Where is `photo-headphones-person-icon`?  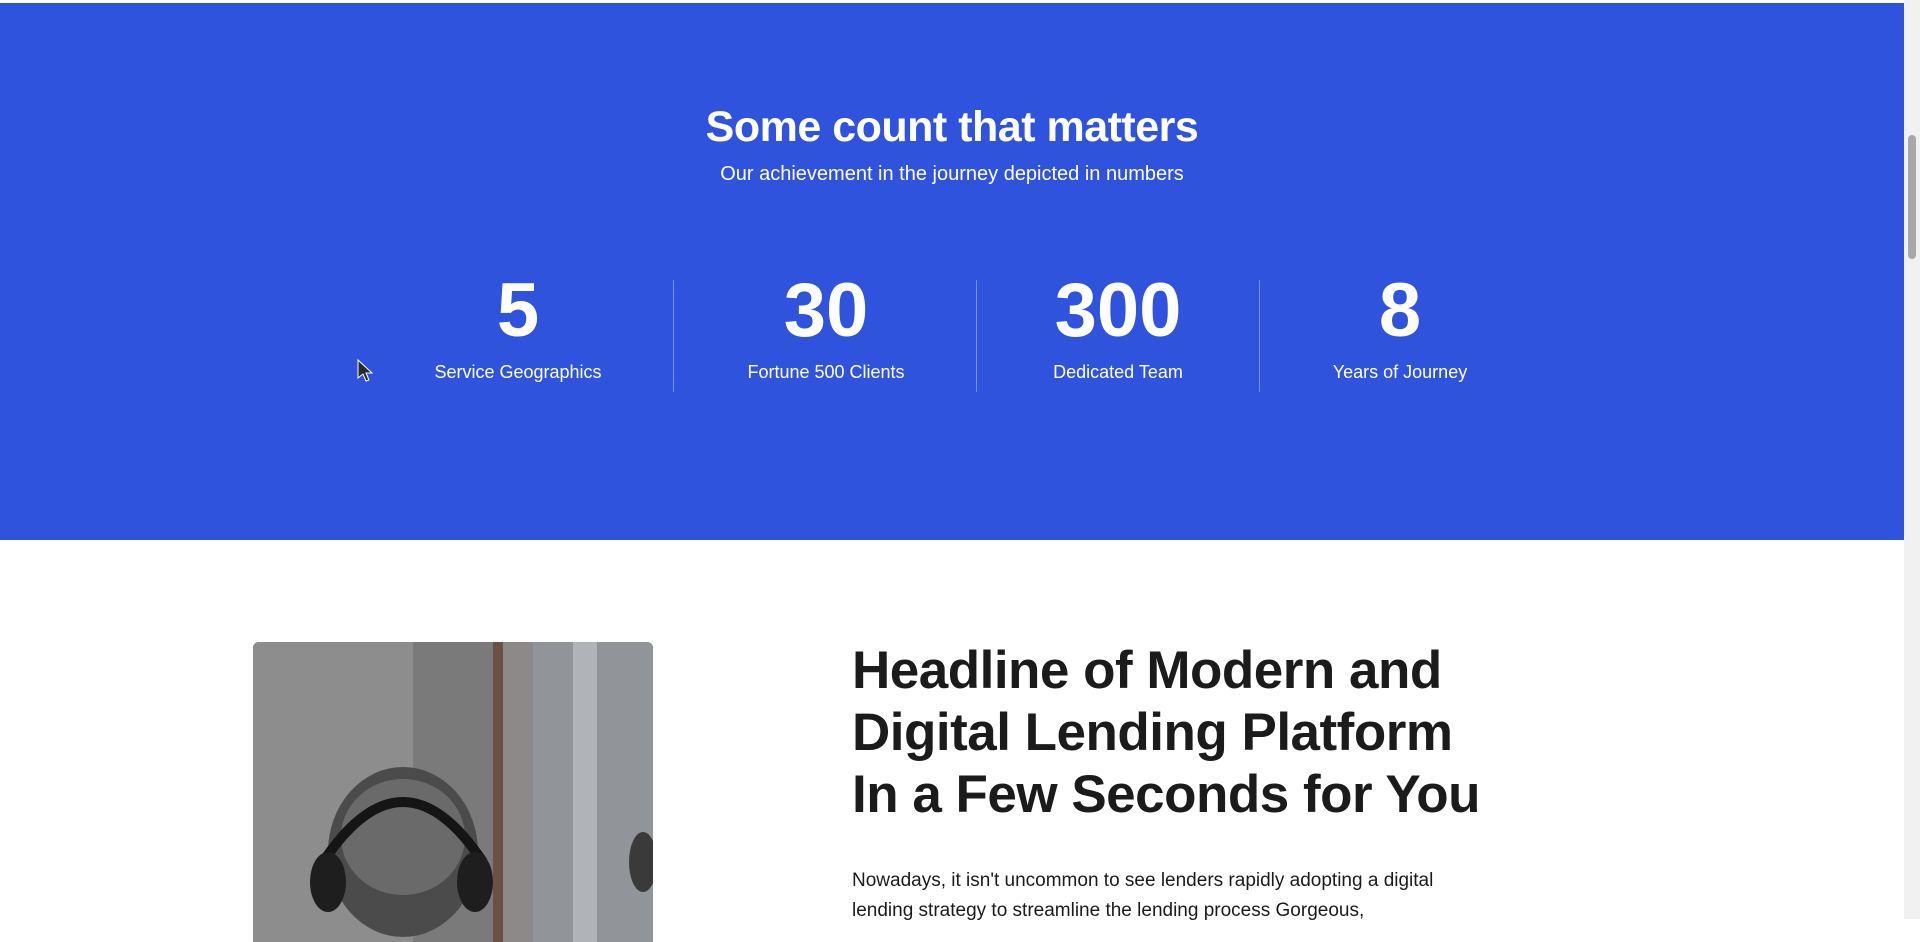
photo-headphones-person-icon is located at coordinates (453, 792).